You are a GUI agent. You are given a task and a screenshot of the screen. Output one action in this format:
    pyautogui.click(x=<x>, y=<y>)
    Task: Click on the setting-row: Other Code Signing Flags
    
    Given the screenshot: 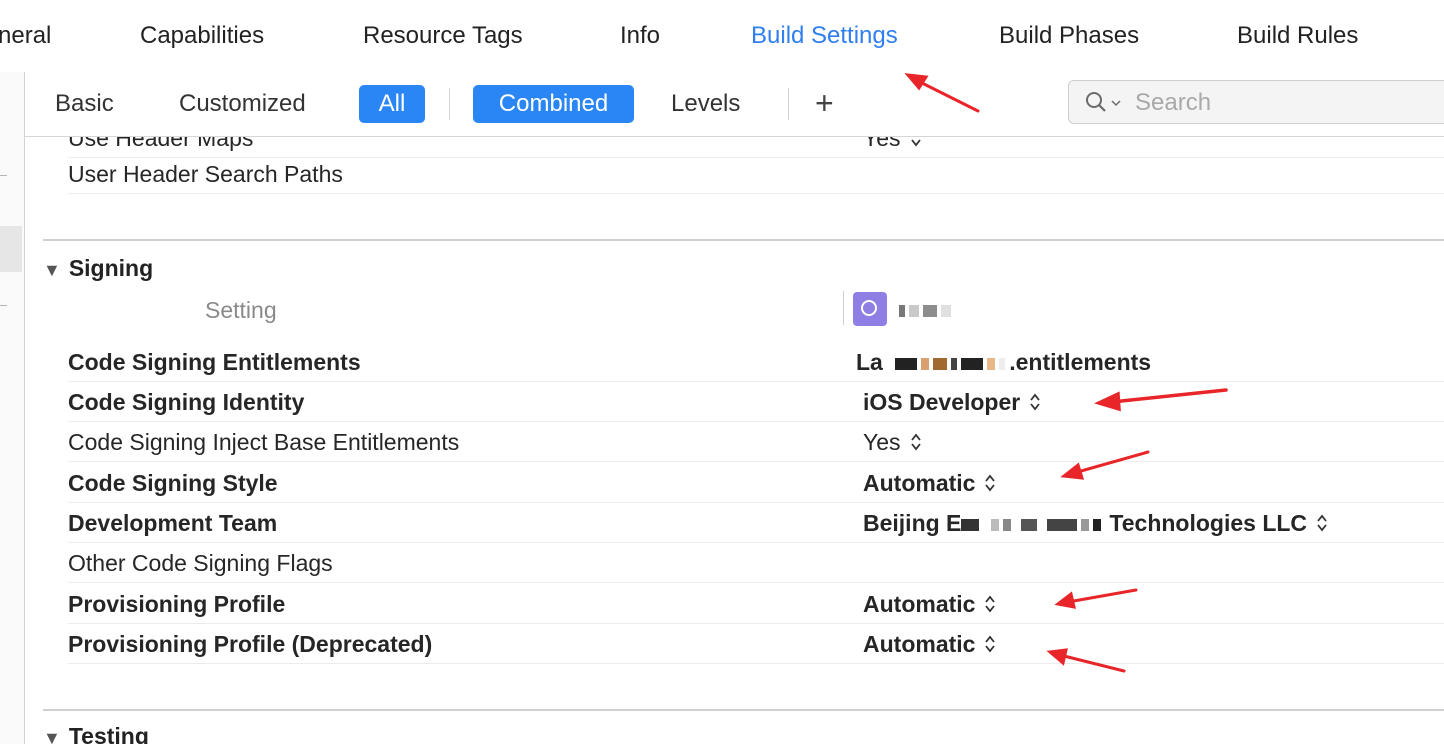 What is the action you would take?
    pyautogui.click(x=756, y=562)
    